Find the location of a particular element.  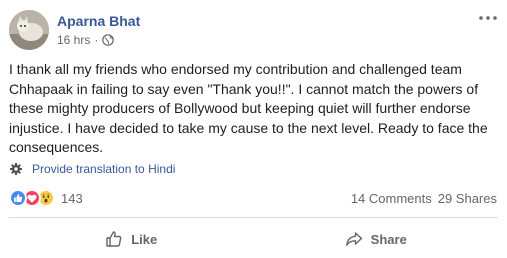

comments-count-link: 14 Comments is located at coordinates (391, 198).